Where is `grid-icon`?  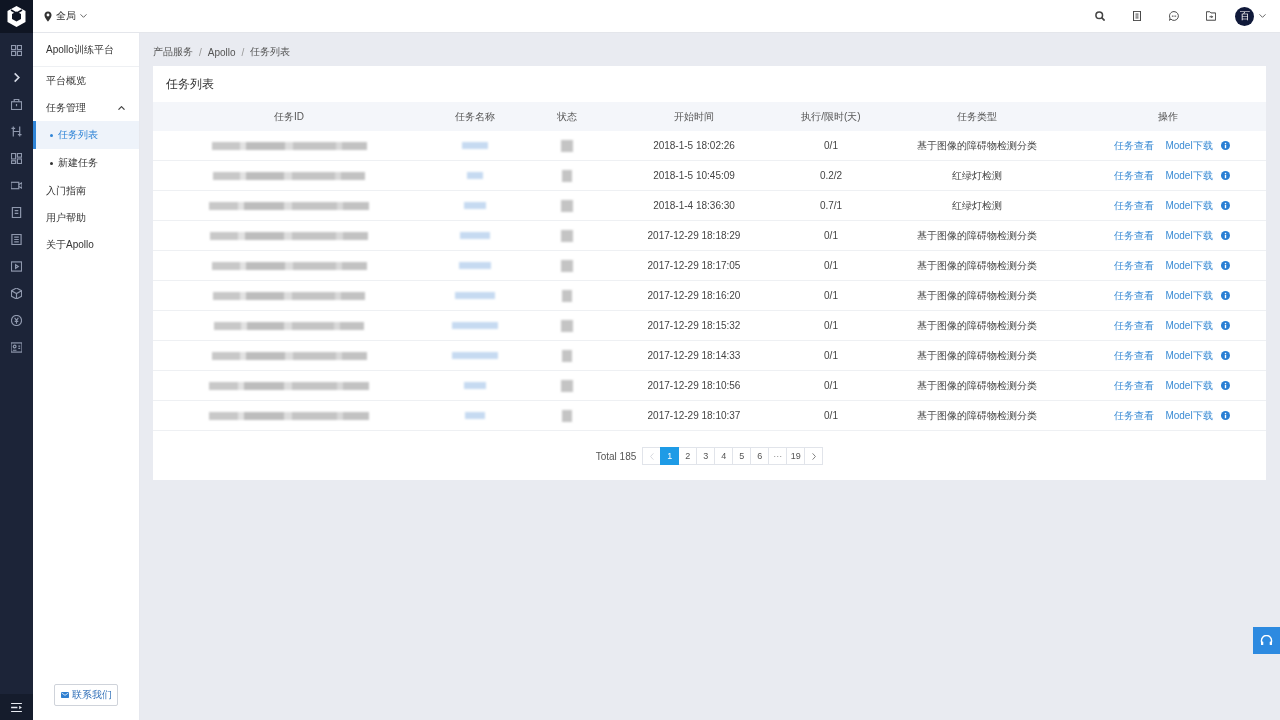
grid-icon is located at coordinates (16, 50).